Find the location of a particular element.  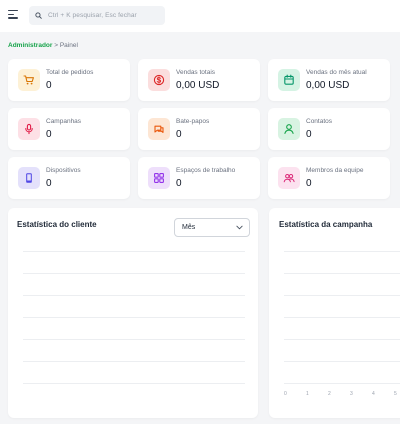

user-icon is located at coordinates (289, 129).